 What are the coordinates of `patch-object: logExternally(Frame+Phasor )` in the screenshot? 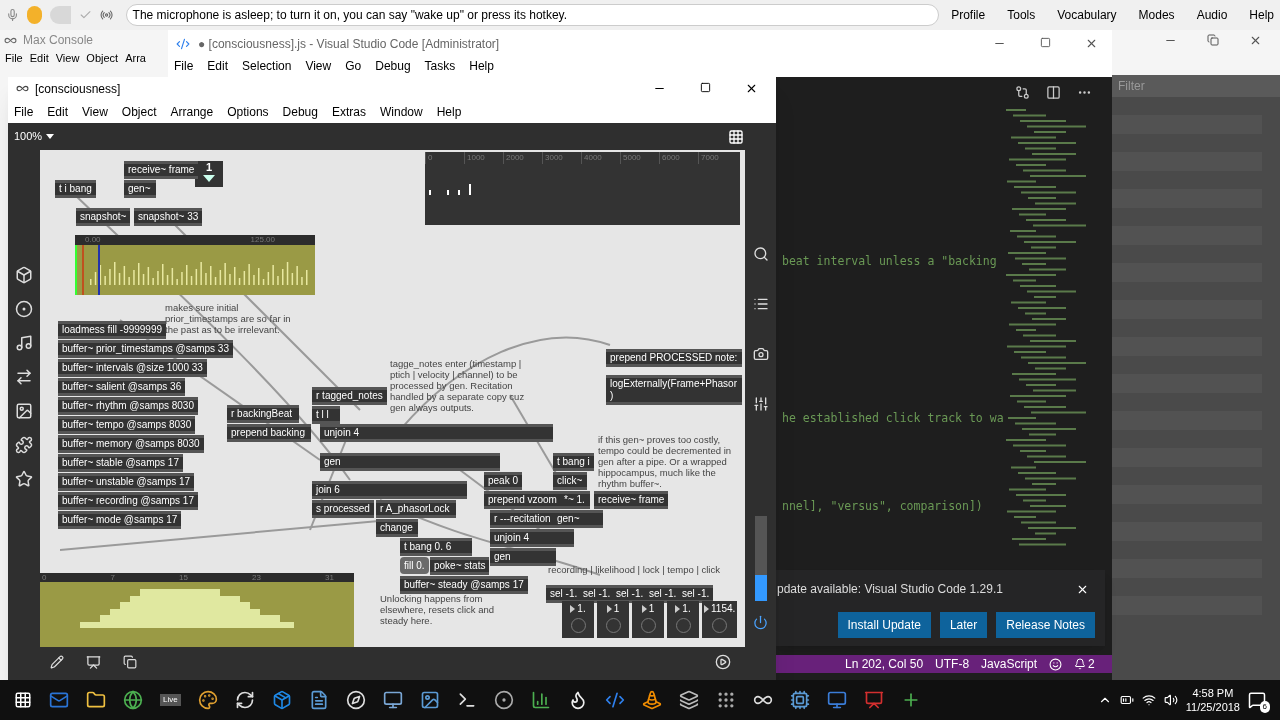 It's located at (674, 390).